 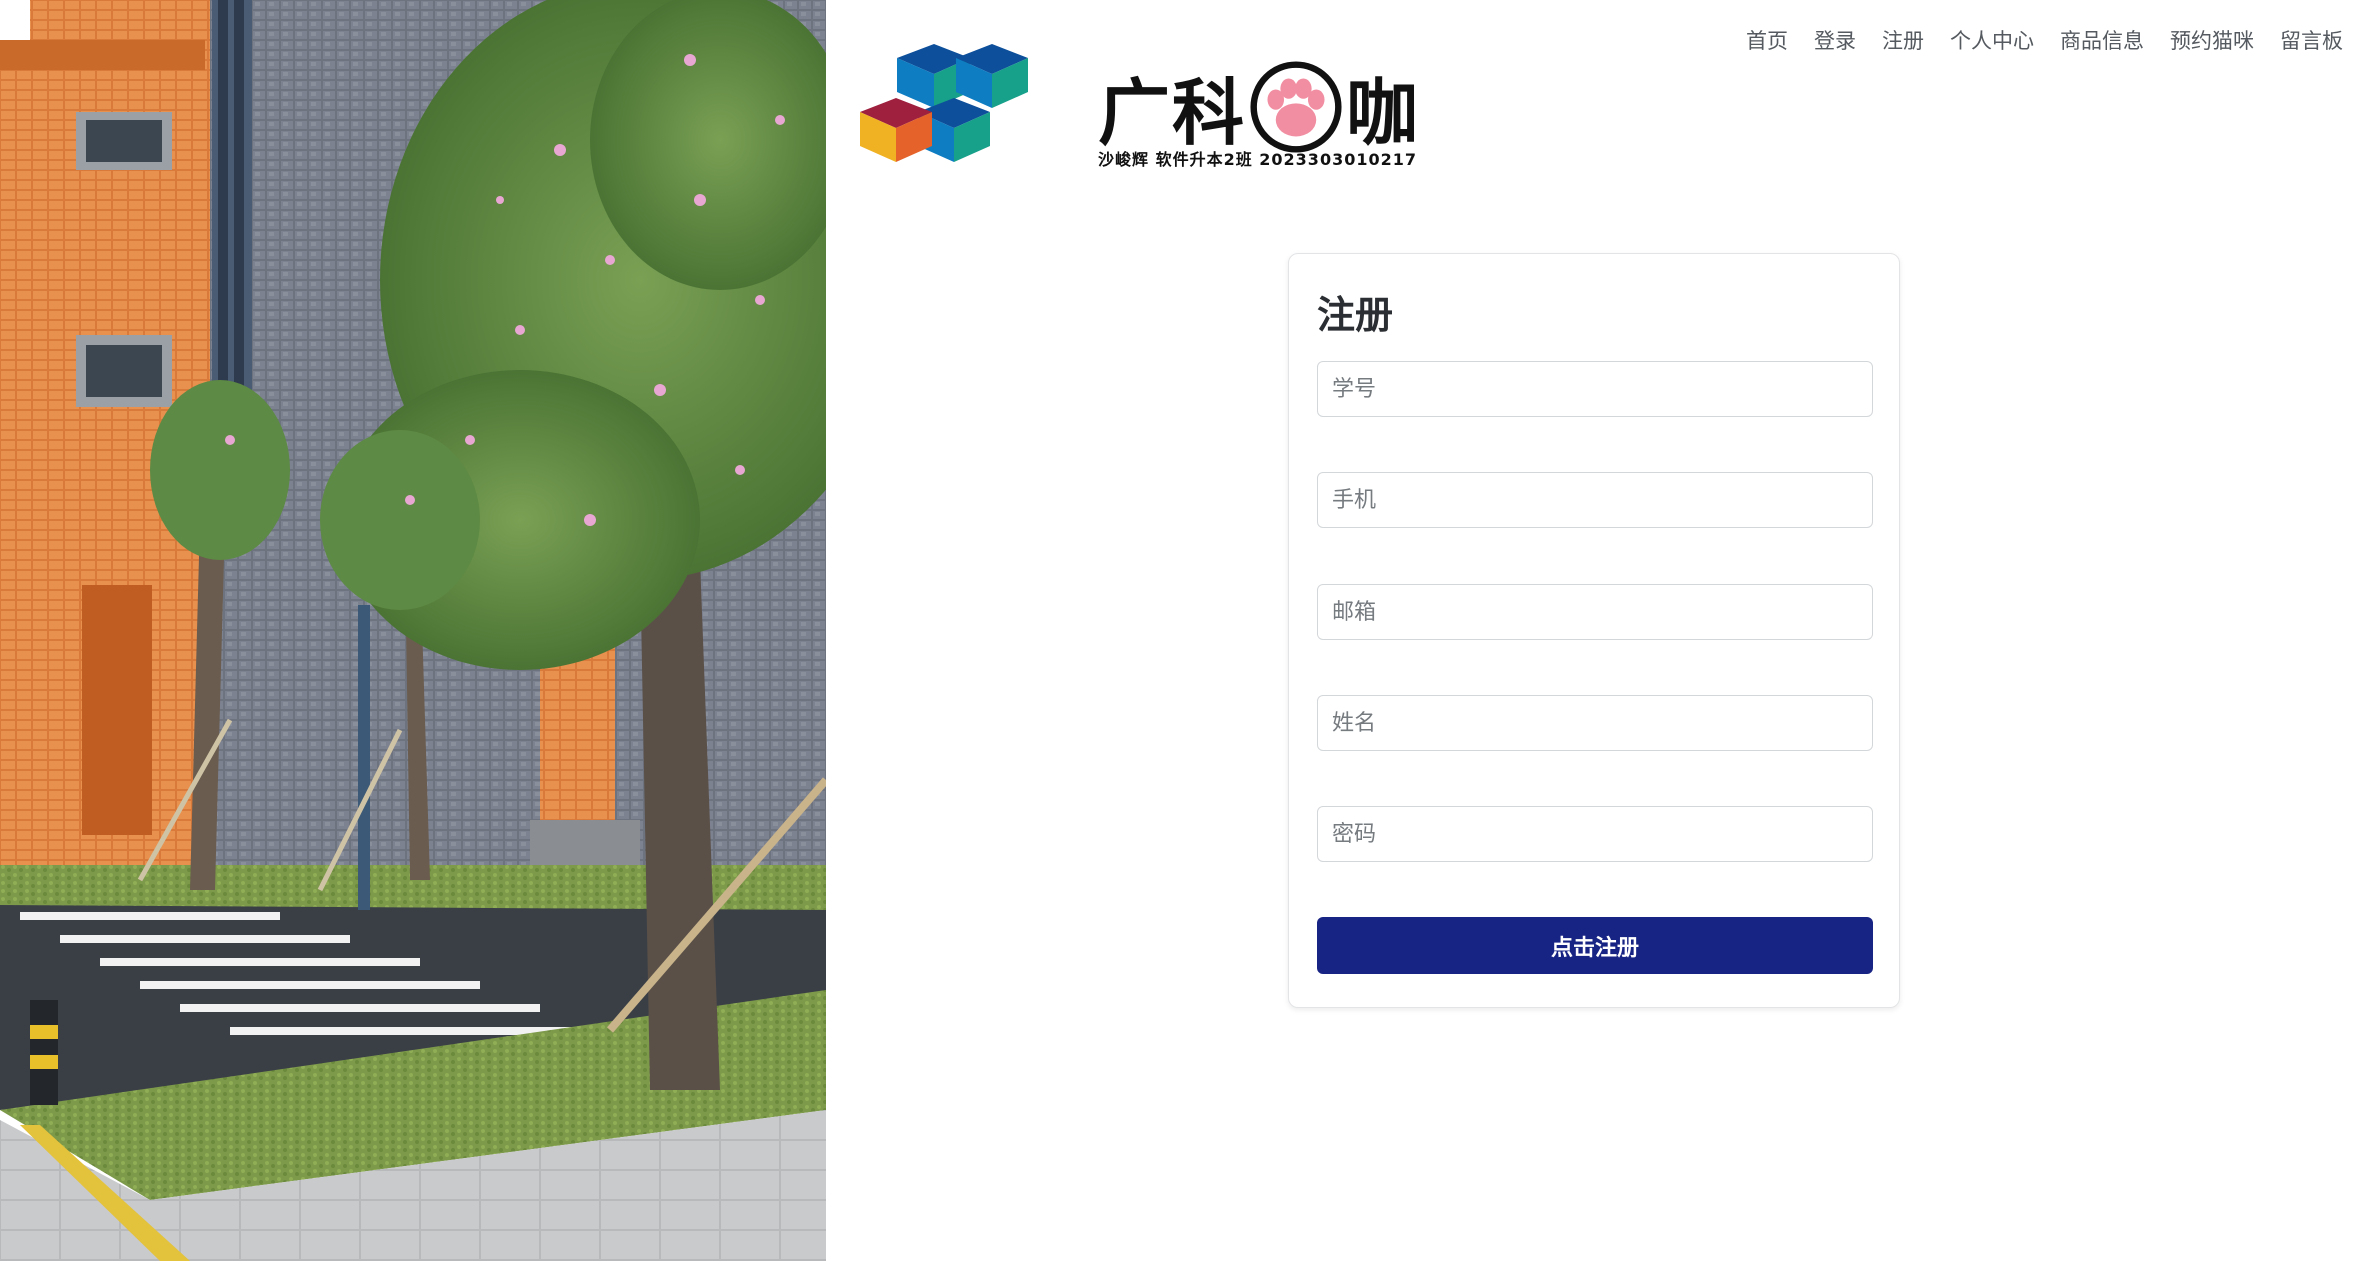 What do you see at coordinates (1903, 41) in the screenshot?
I see `nav-item-register: 注册` at bounding box center [1903, 41].